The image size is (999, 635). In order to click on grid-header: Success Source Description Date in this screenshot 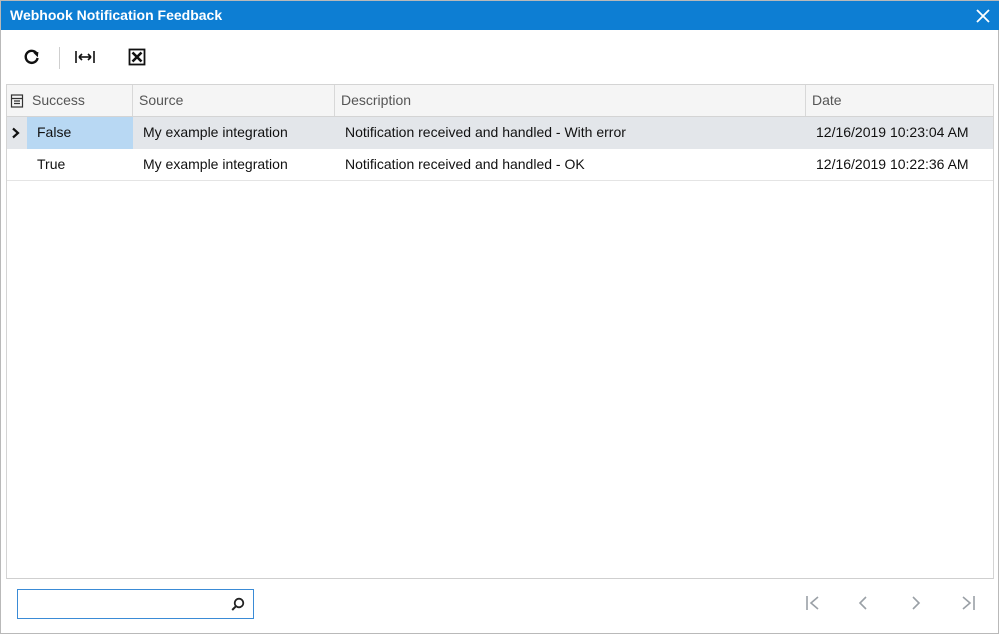, I will do `click(500, 101)`.